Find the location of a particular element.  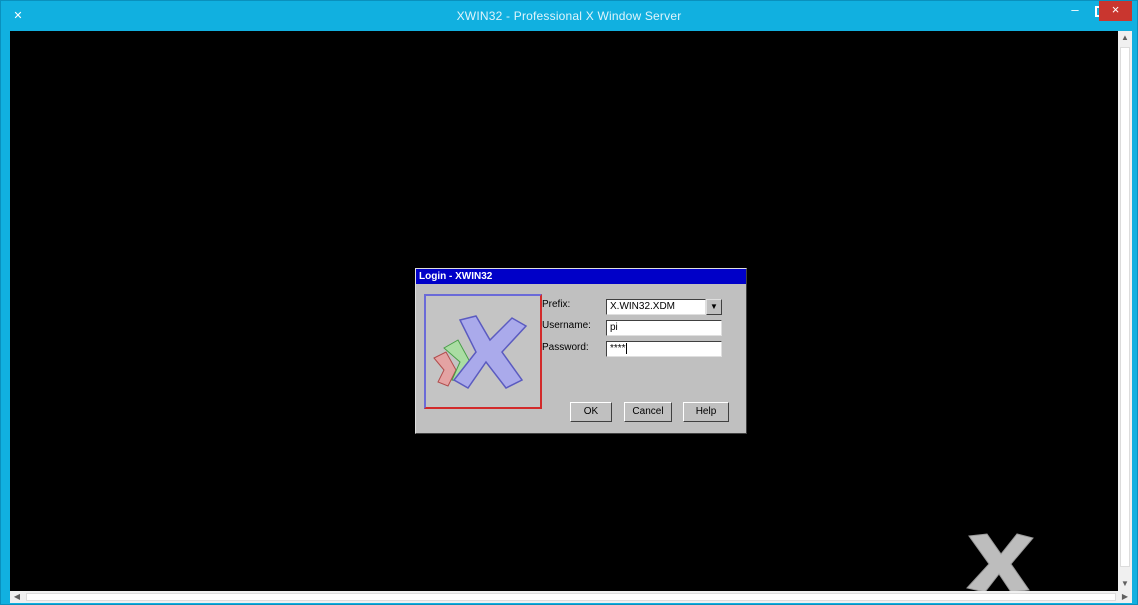

x-logo-icon is located at coordinates (483, 351).